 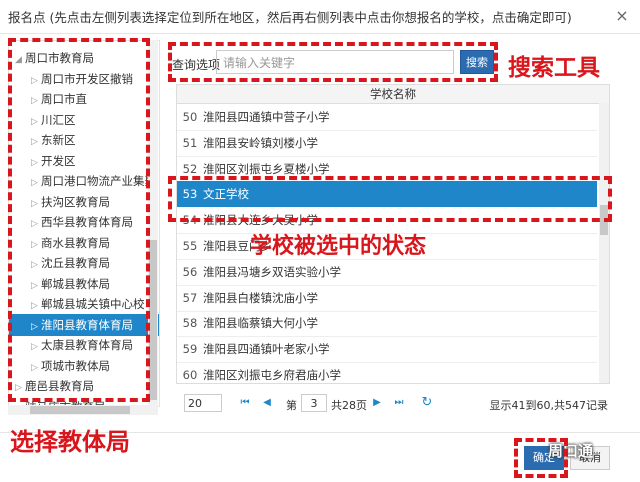 I want to click on school-name: 淮阳县四通镇叶老家小学, so click(x=266, y=349).